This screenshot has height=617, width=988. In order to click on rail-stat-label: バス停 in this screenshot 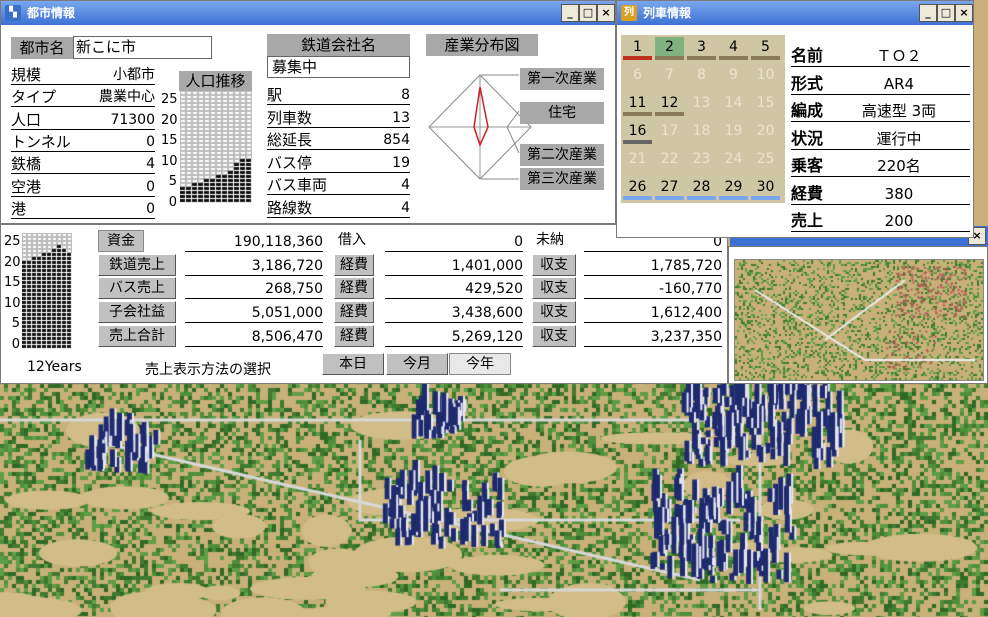, I will do `click(290, 162)`.